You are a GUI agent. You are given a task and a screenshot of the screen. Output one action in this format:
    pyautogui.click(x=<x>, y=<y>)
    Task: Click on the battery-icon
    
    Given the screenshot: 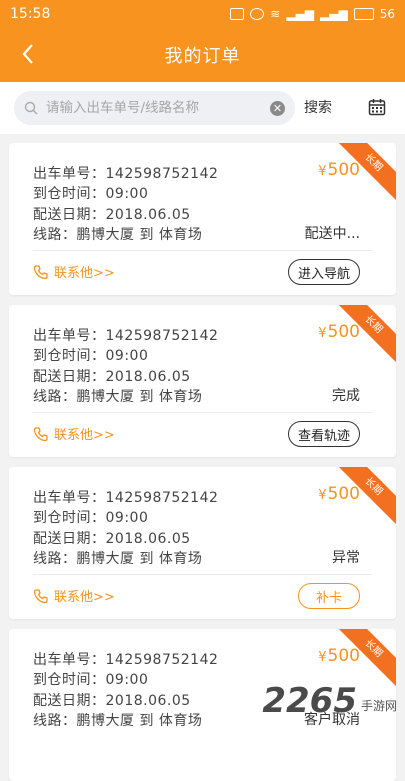 What is the action you would take?
    pyautogui.click(x=363, y=14)
    